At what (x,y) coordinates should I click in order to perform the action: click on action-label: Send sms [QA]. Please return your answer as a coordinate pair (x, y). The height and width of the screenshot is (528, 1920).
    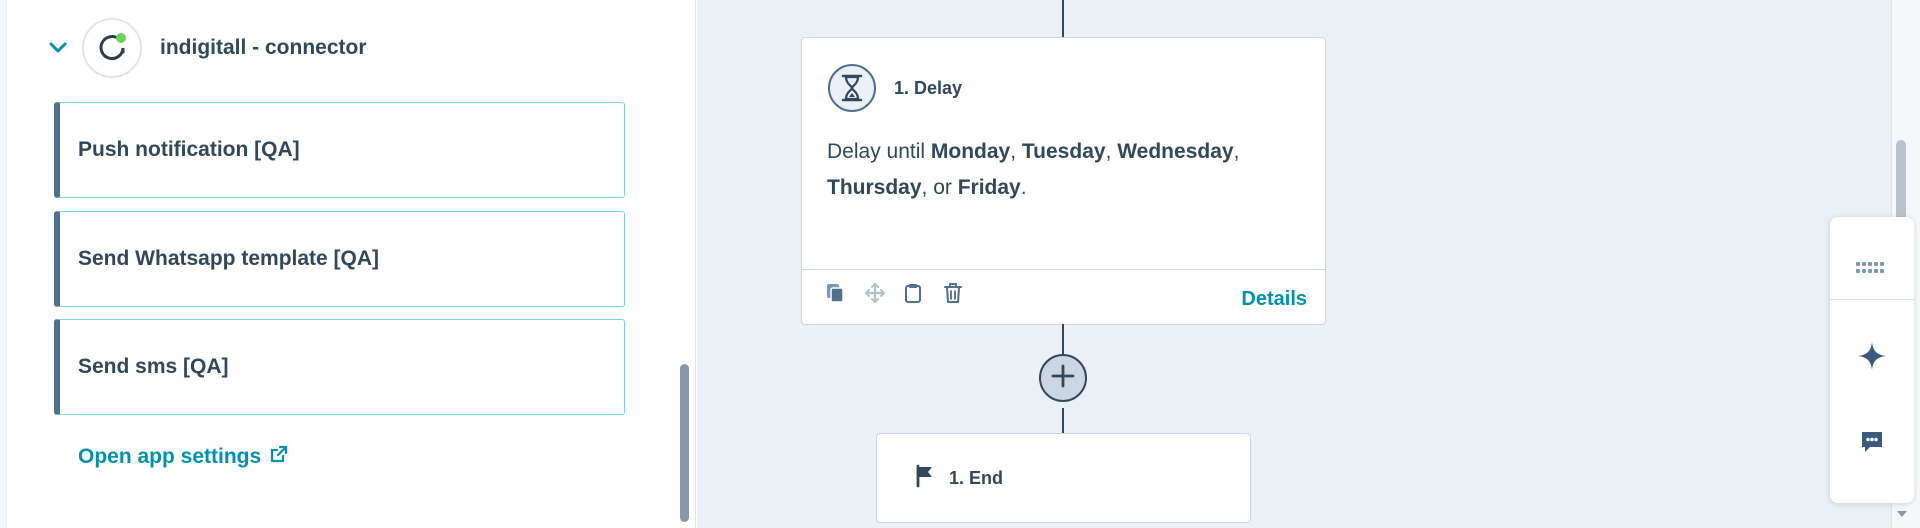
    Looking at the image, I should click on (153, 366).